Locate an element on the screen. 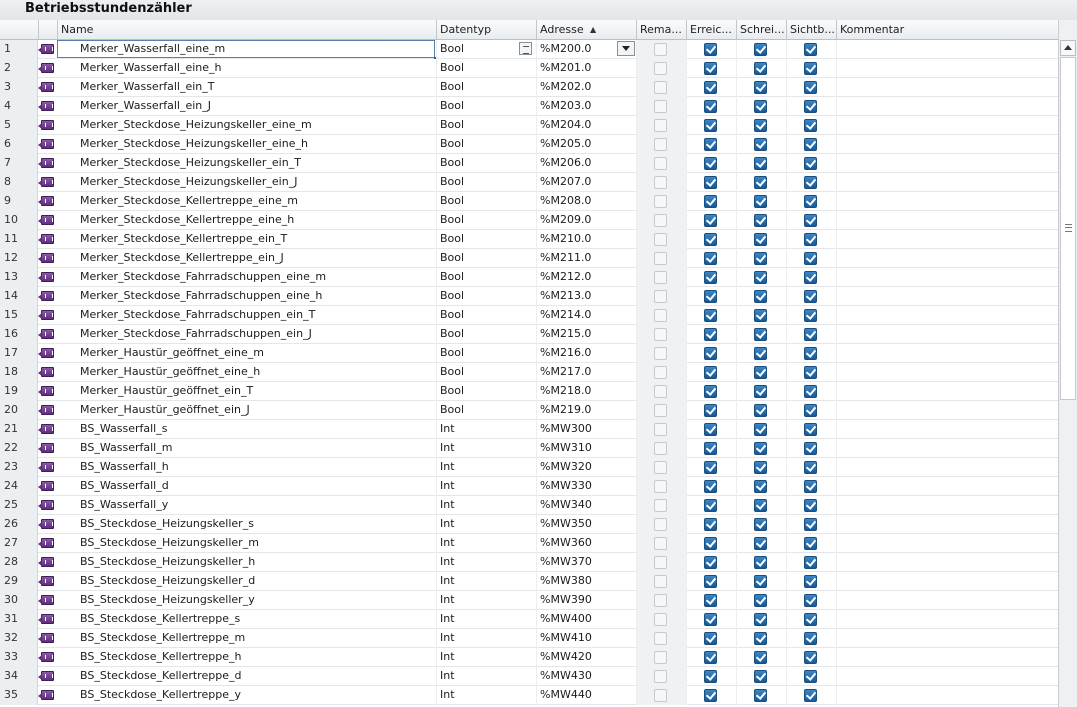 The image size is (1077, 707). tag-name-cell: Merker_Steckdose_Heizungskeller_eine_m is located at coordinates (246, 125).